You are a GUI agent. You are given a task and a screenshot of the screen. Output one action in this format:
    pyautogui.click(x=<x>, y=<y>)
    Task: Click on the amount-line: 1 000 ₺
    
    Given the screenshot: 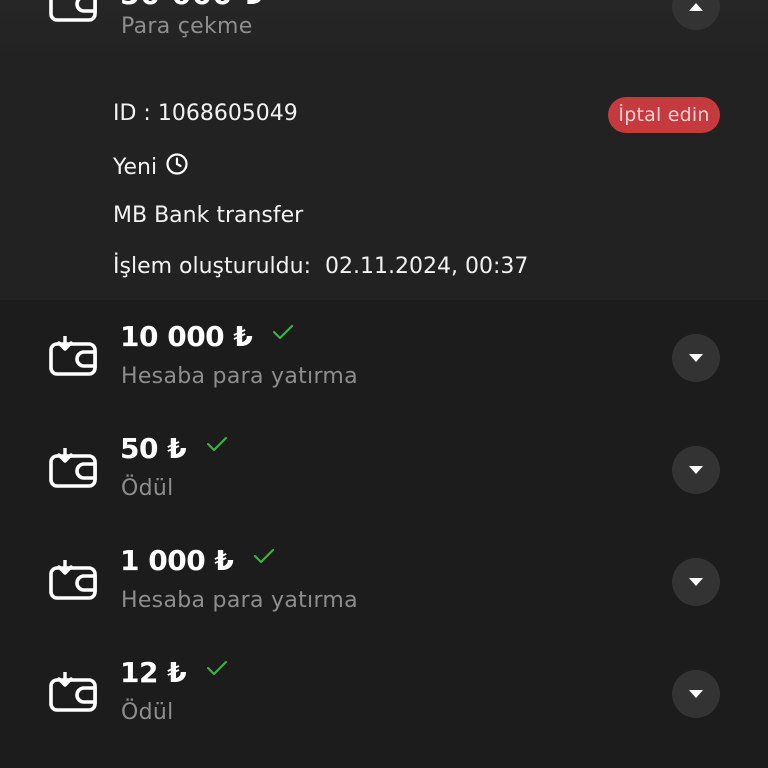 What is the action you would take?
    pyautogui.click(x=197, y=560)
    